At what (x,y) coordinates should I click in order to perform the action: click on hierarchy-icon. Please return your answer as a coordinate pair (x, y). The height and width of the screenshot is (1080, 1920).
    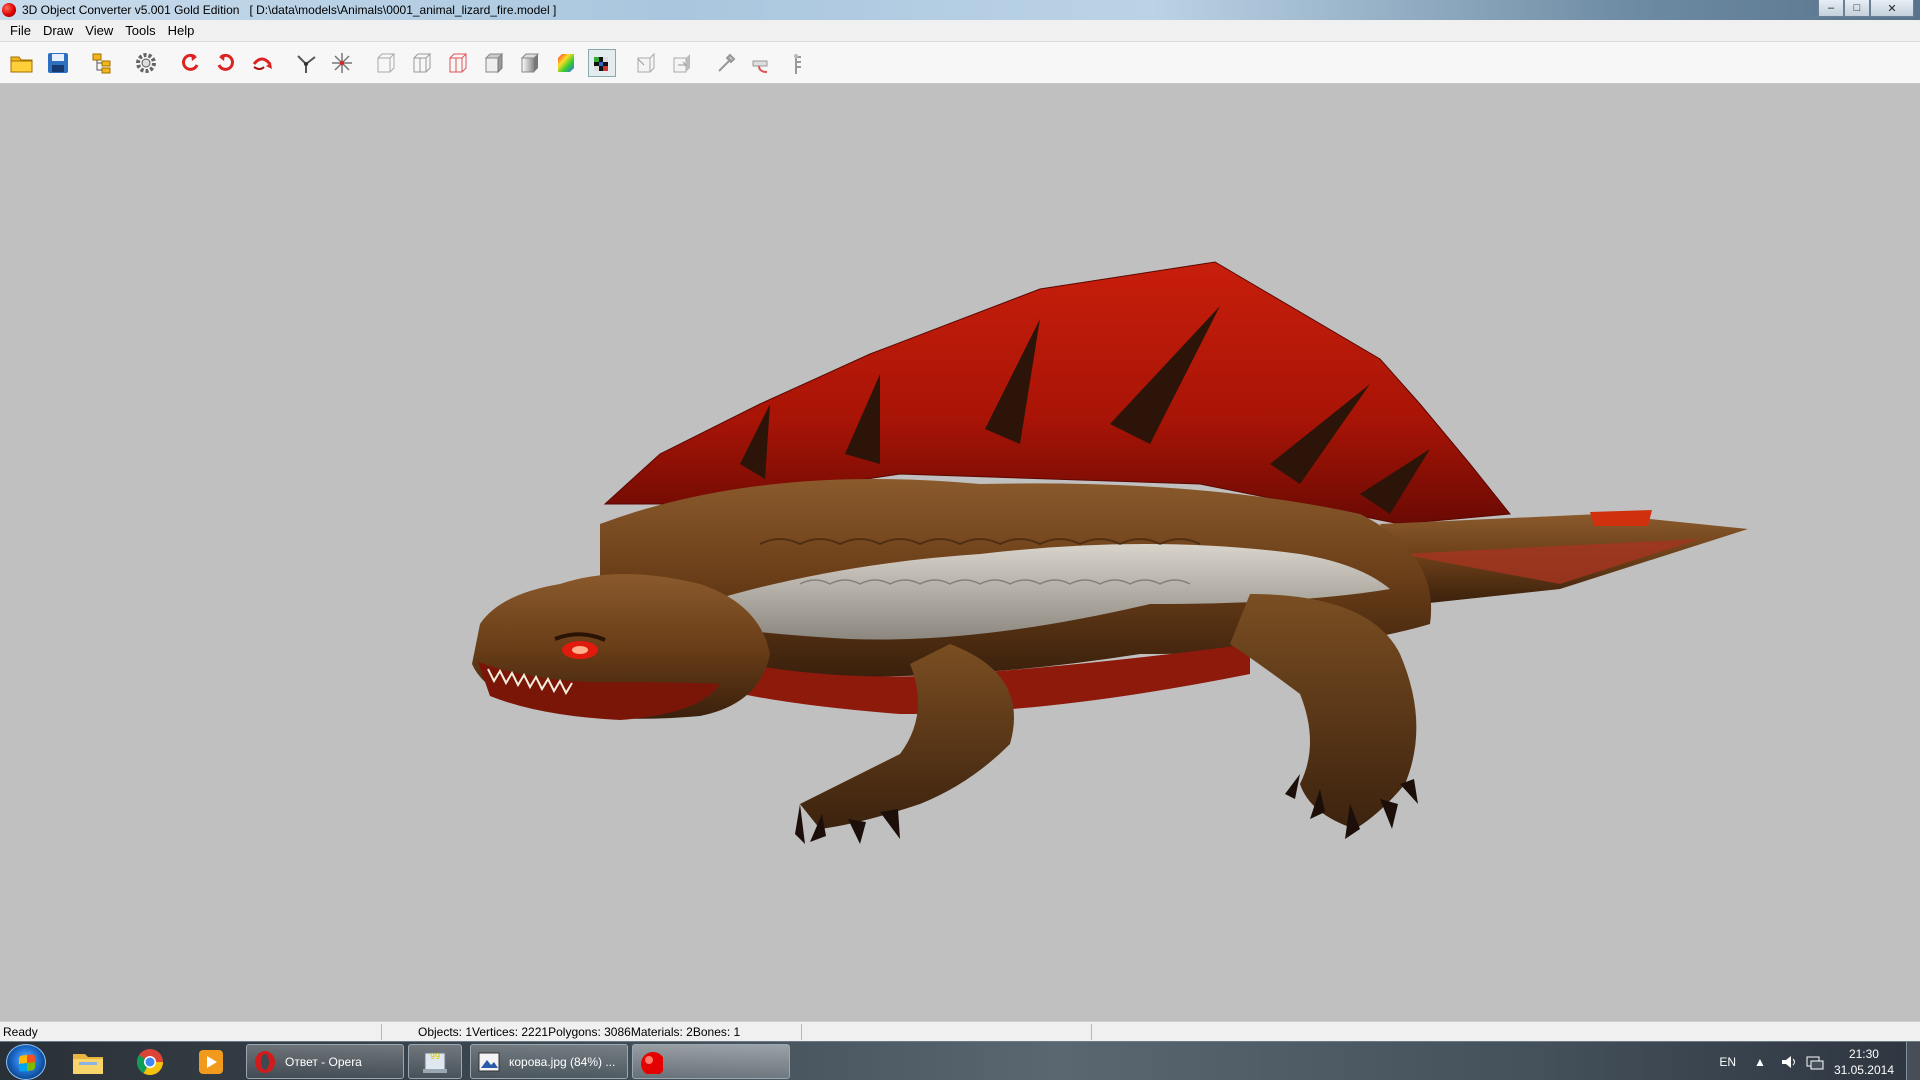
    Looking at the image, I should click on (101, 63).